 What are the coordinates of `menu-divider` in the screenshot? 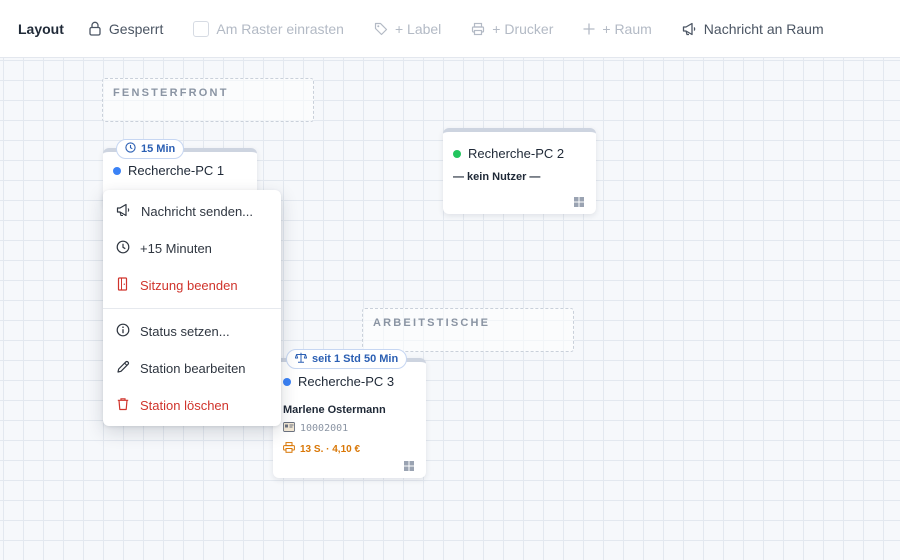 It's located at (192, 308).